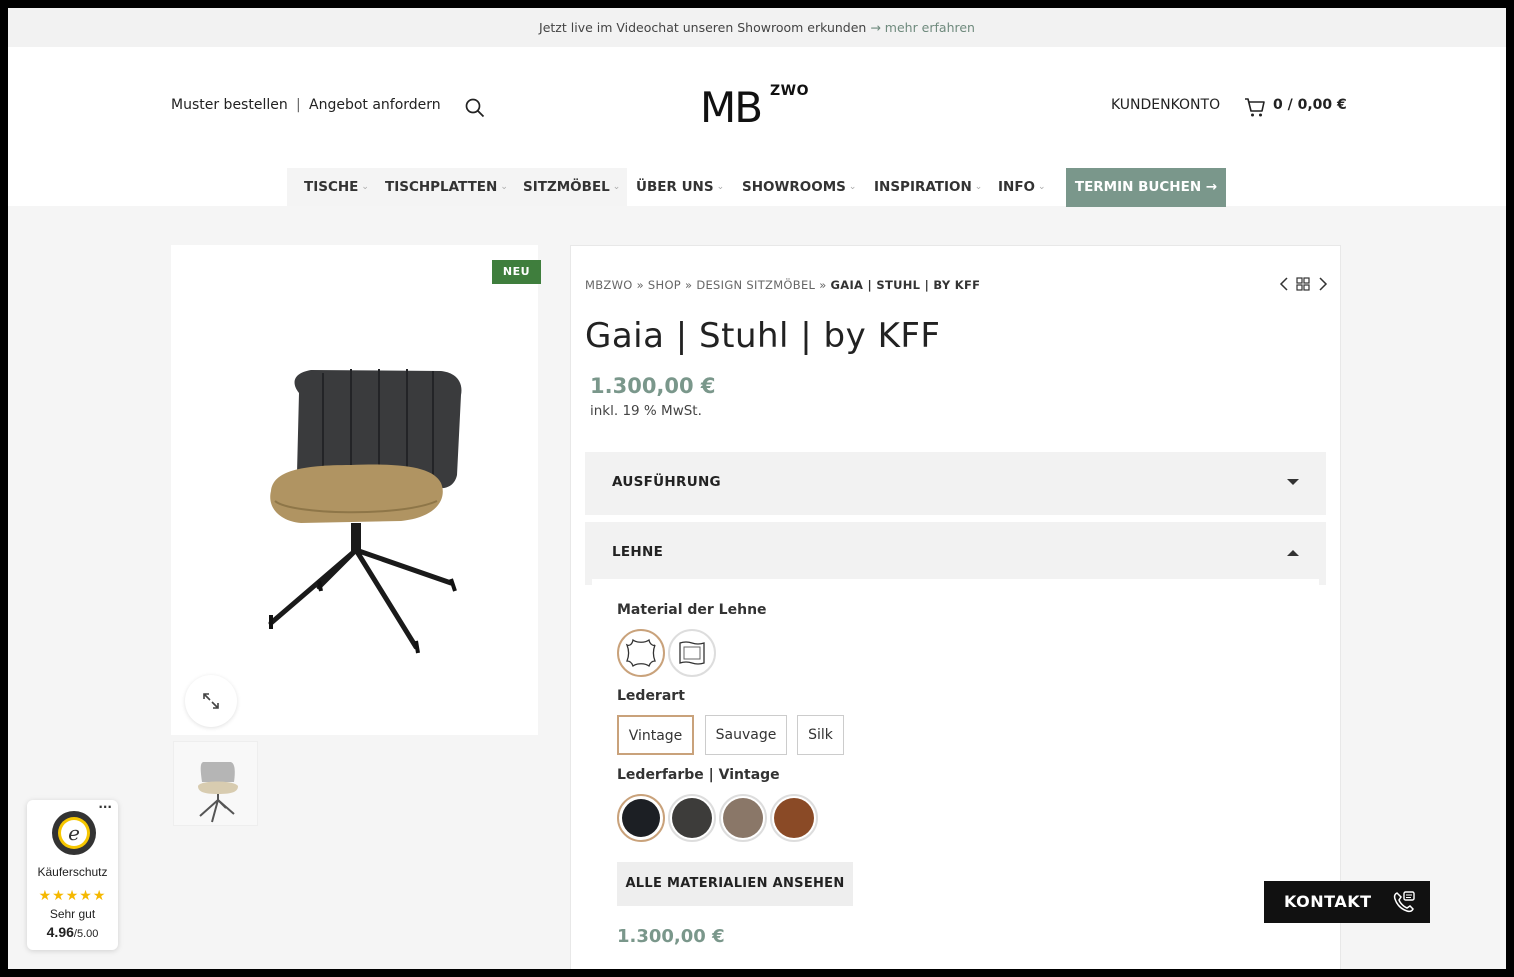 This screenshot has width=1514, height=977. I want to click on leather-type-silk: Silk, so click(820, 735).